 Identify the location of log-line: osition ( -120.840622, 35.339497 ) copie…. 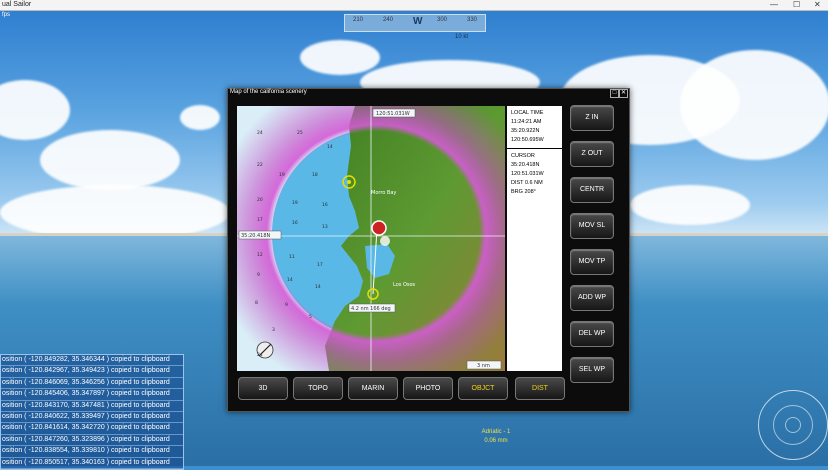
(92, 418).